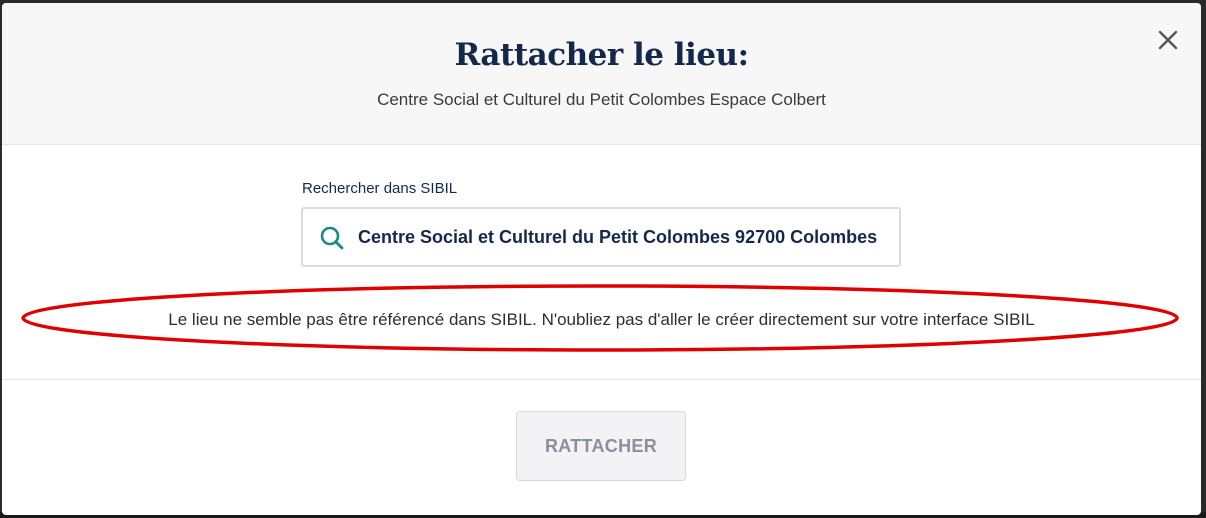 This screenshot has width=1206, height=518. I want to click on close-button, so click(1168, 40).